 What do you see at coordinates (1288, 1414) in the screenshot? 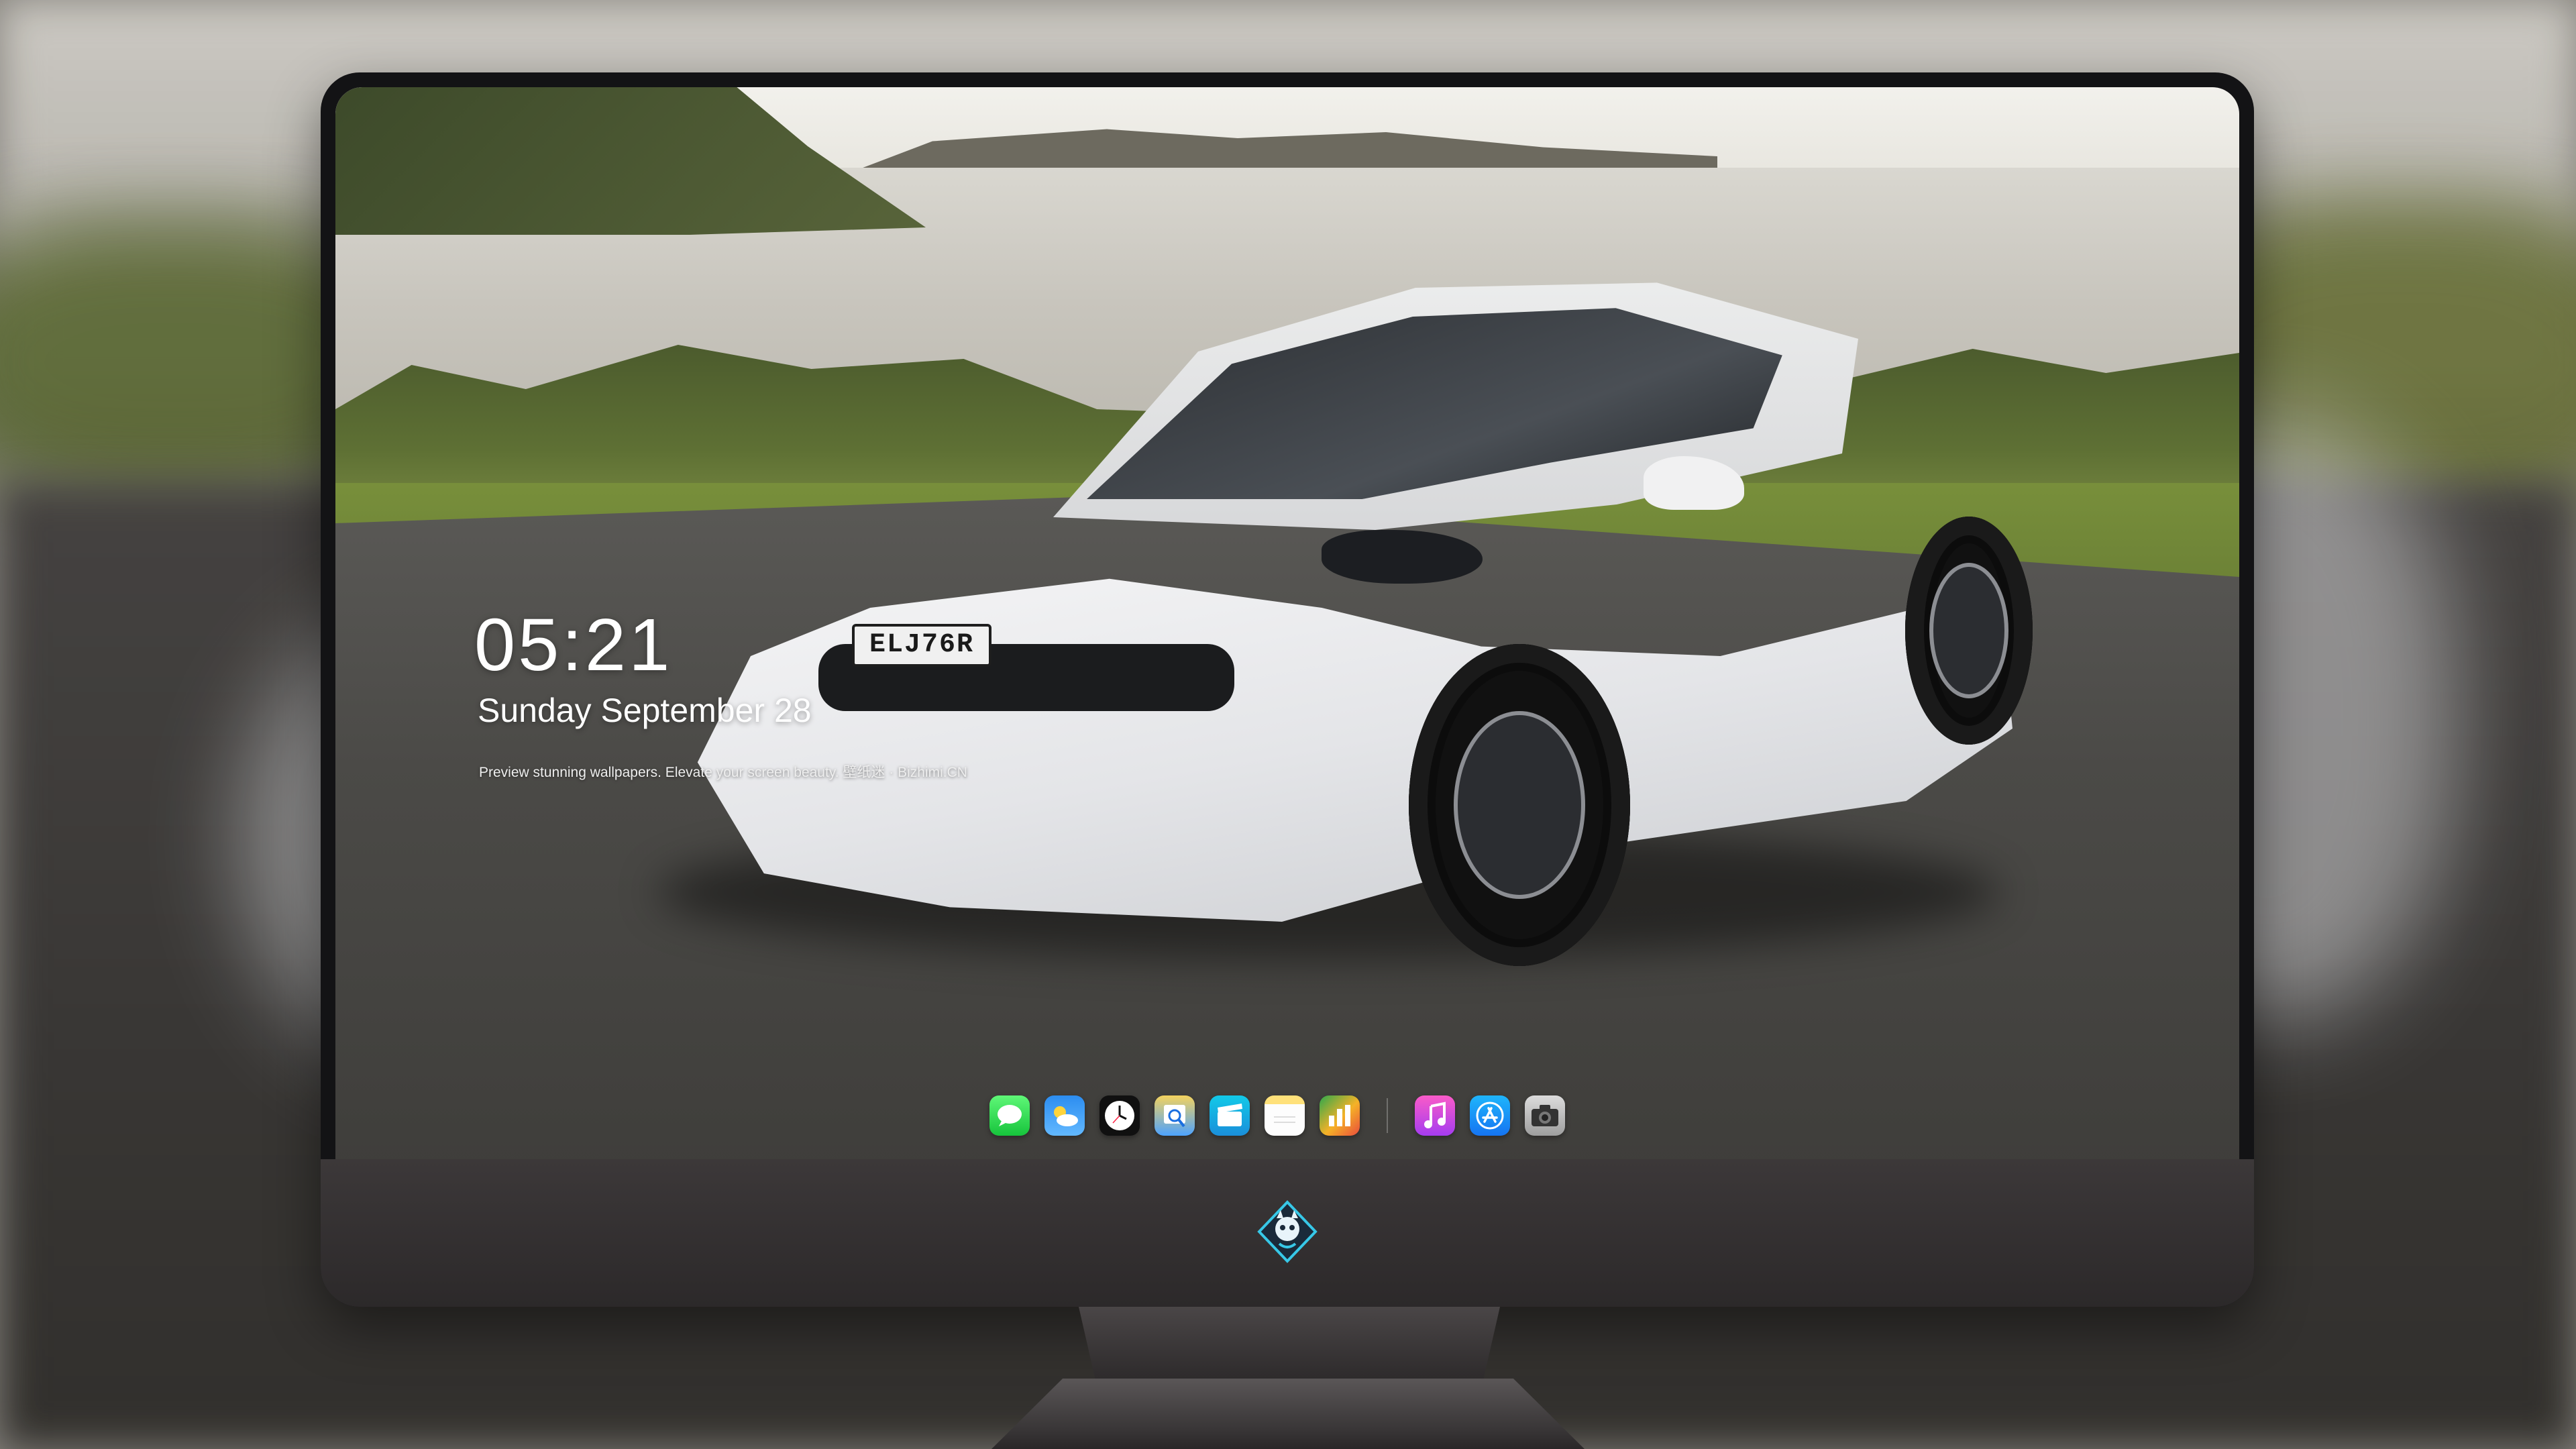
I see `monitor-stand-base` at bounding box center [1288, 1414].